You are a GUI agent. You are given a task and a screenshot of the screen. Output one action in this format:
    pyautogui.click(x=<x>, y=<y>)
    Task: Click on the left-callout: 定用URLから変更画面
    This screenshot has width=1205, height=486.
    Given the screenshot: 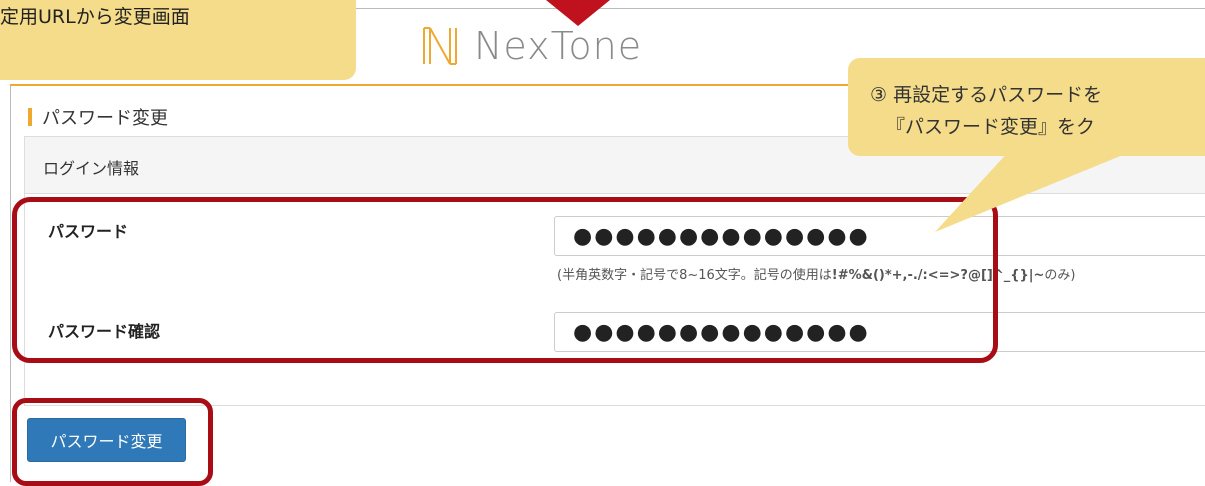 What is the action you would take?
    pyautogui.click(x=178, y=40)
    